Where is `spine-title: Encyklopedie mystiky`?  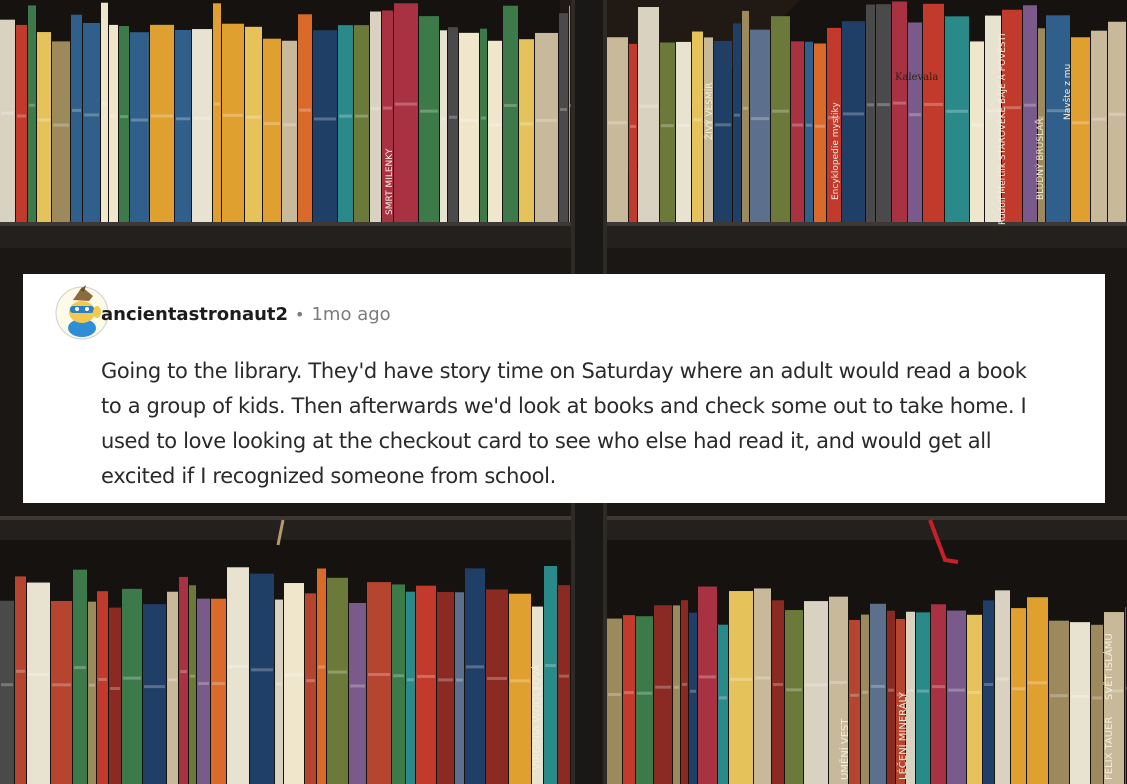
spine-title: Encyklopedie mystiky is located at coordinates (836, 151).